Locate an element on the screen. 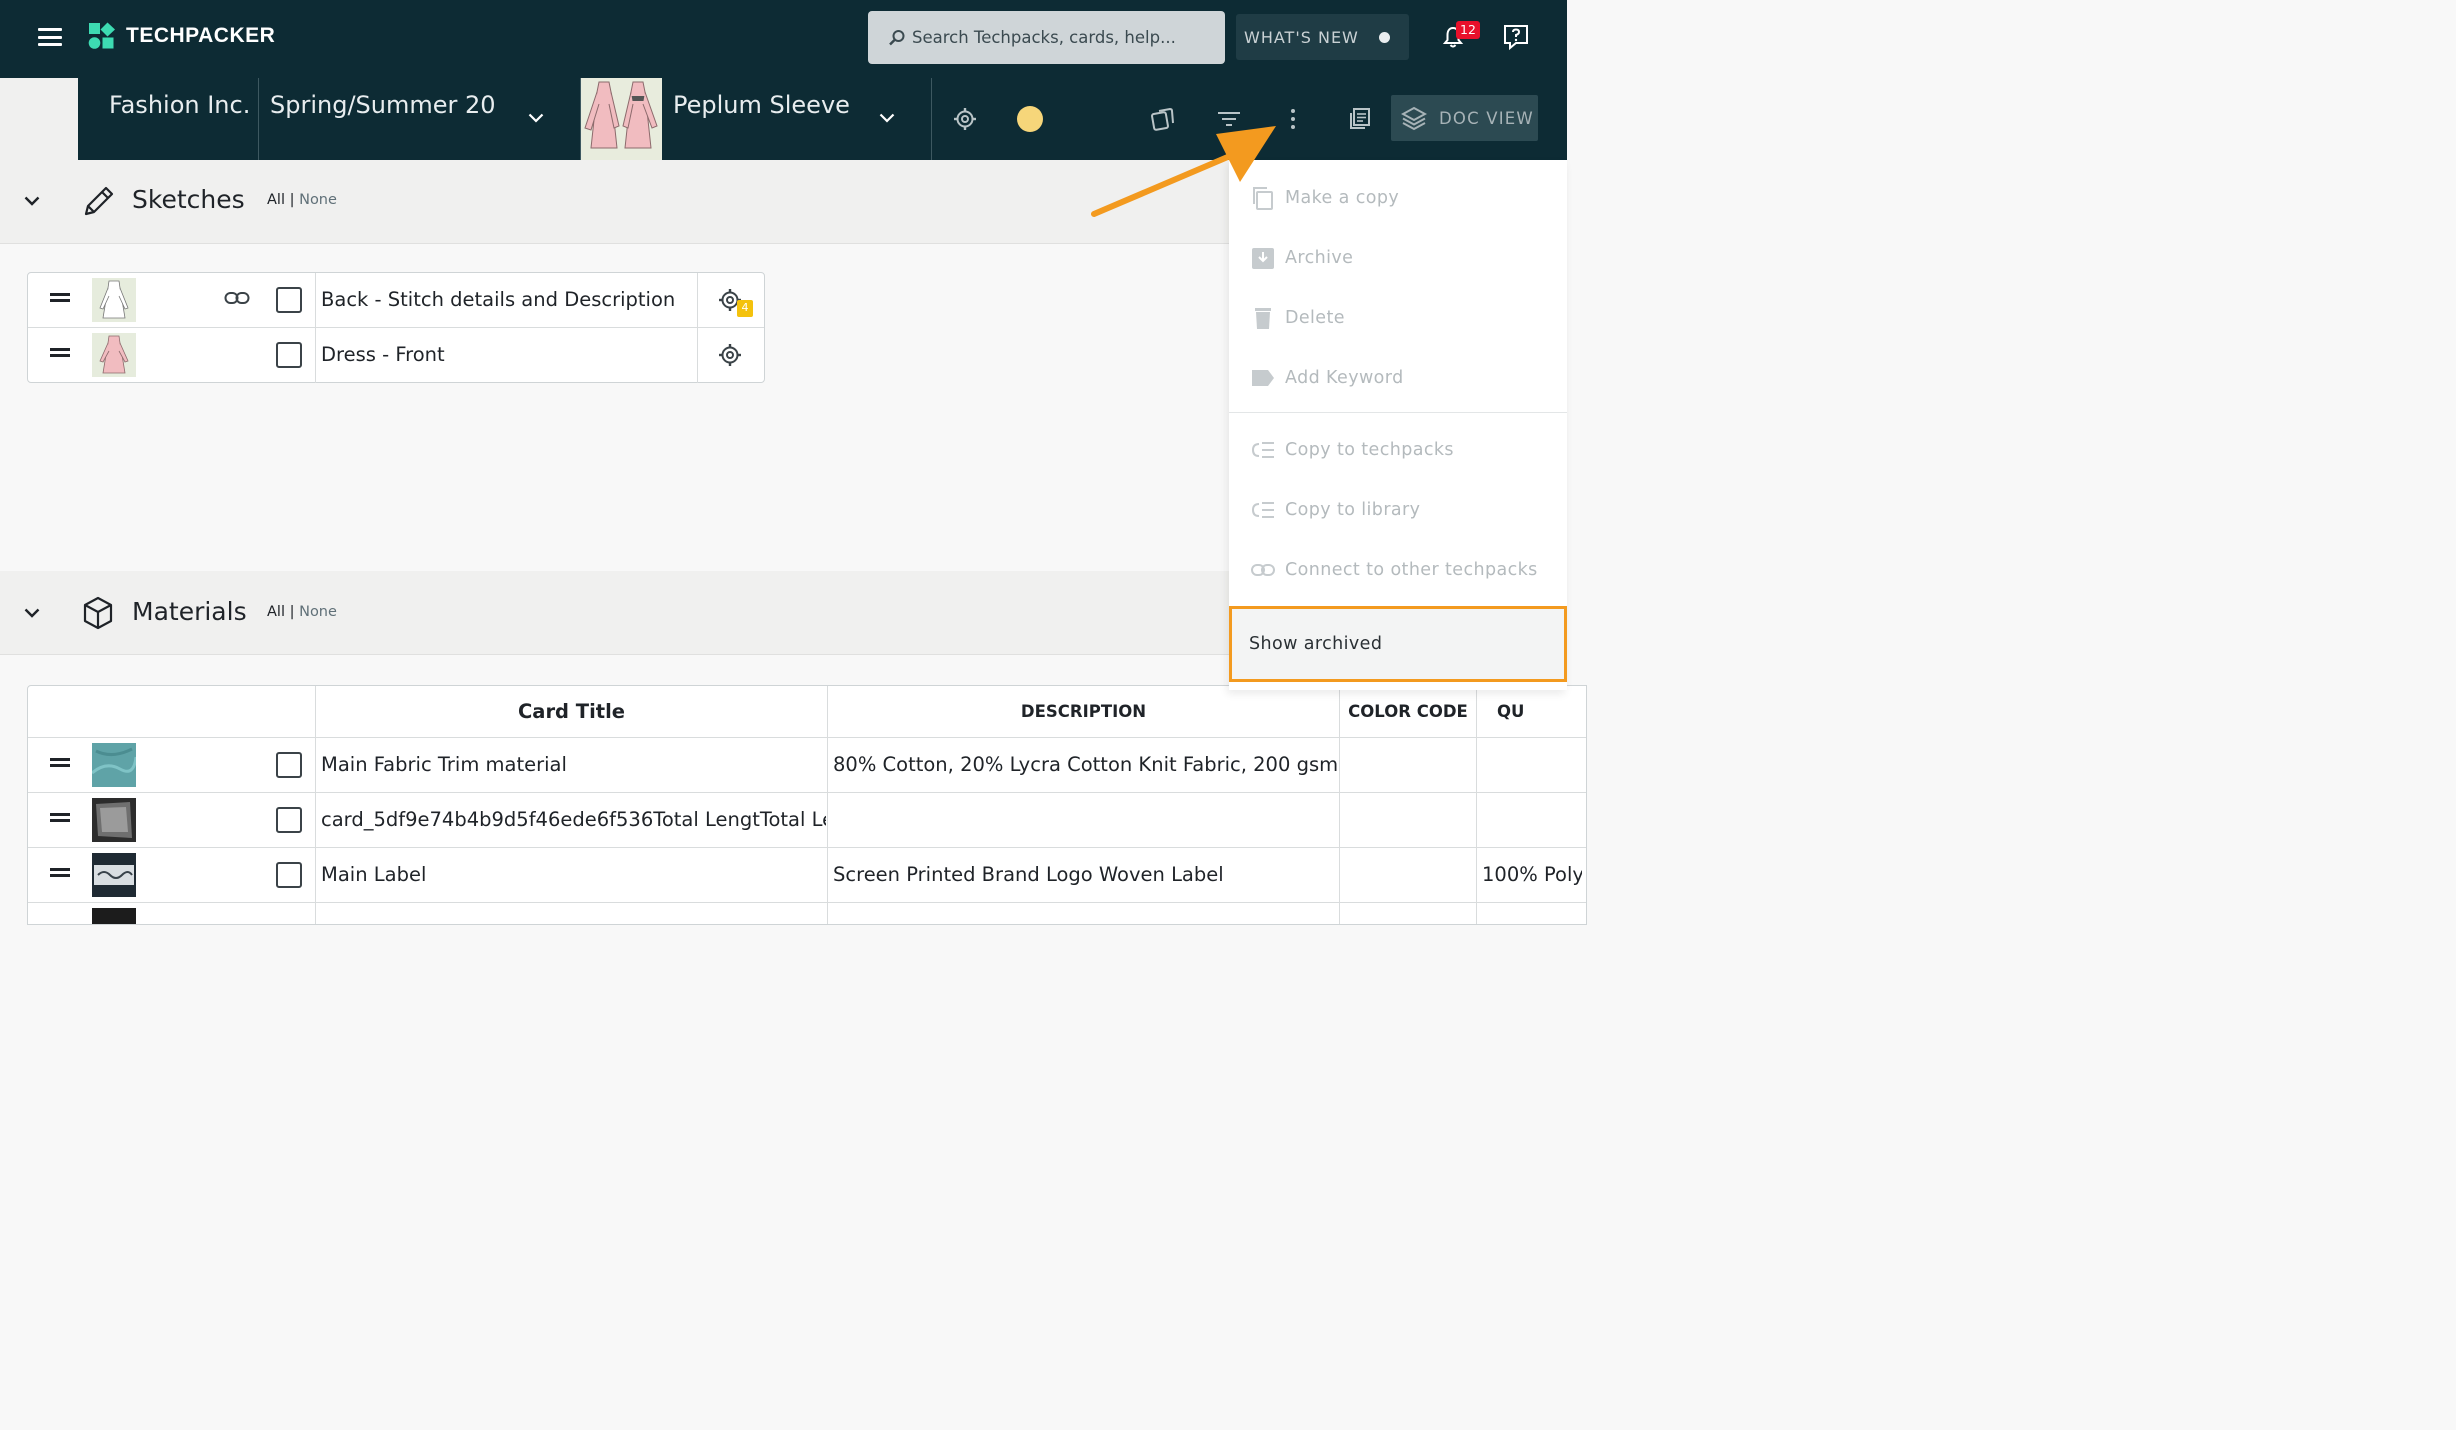  search-input is located at coordinates (1062, 37).